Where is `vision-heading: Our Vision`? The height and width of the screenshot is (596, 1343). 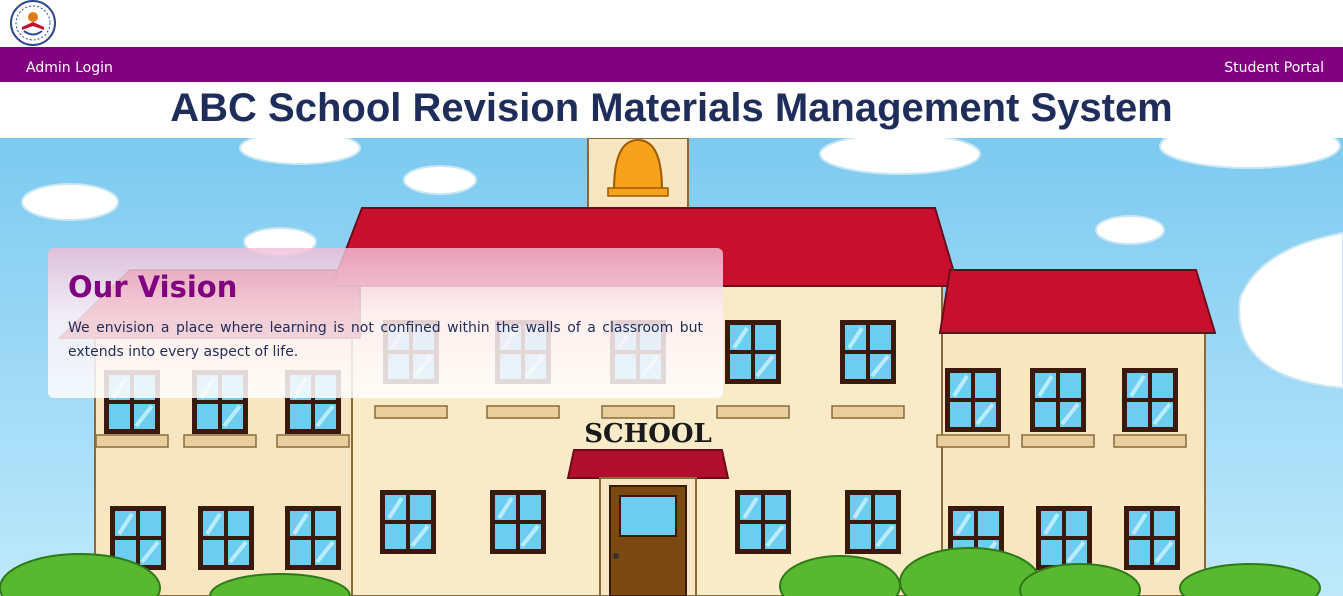 vision-heading: Our Vision is located at coordinates (153, 287).